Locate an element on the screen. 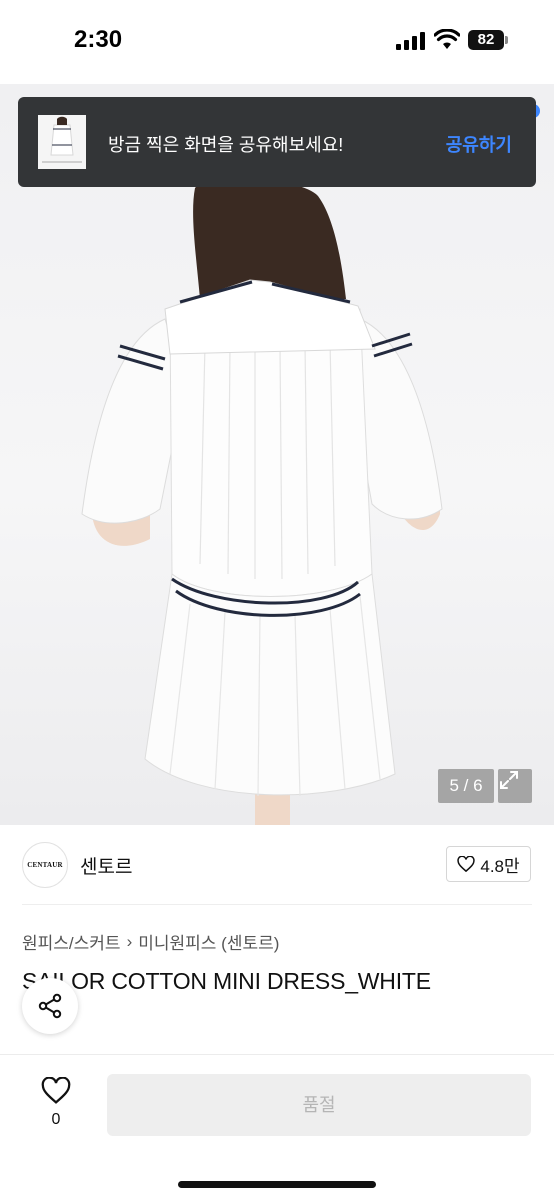  brand-like-count: 4.8만 is located at coordinates (500, 866).